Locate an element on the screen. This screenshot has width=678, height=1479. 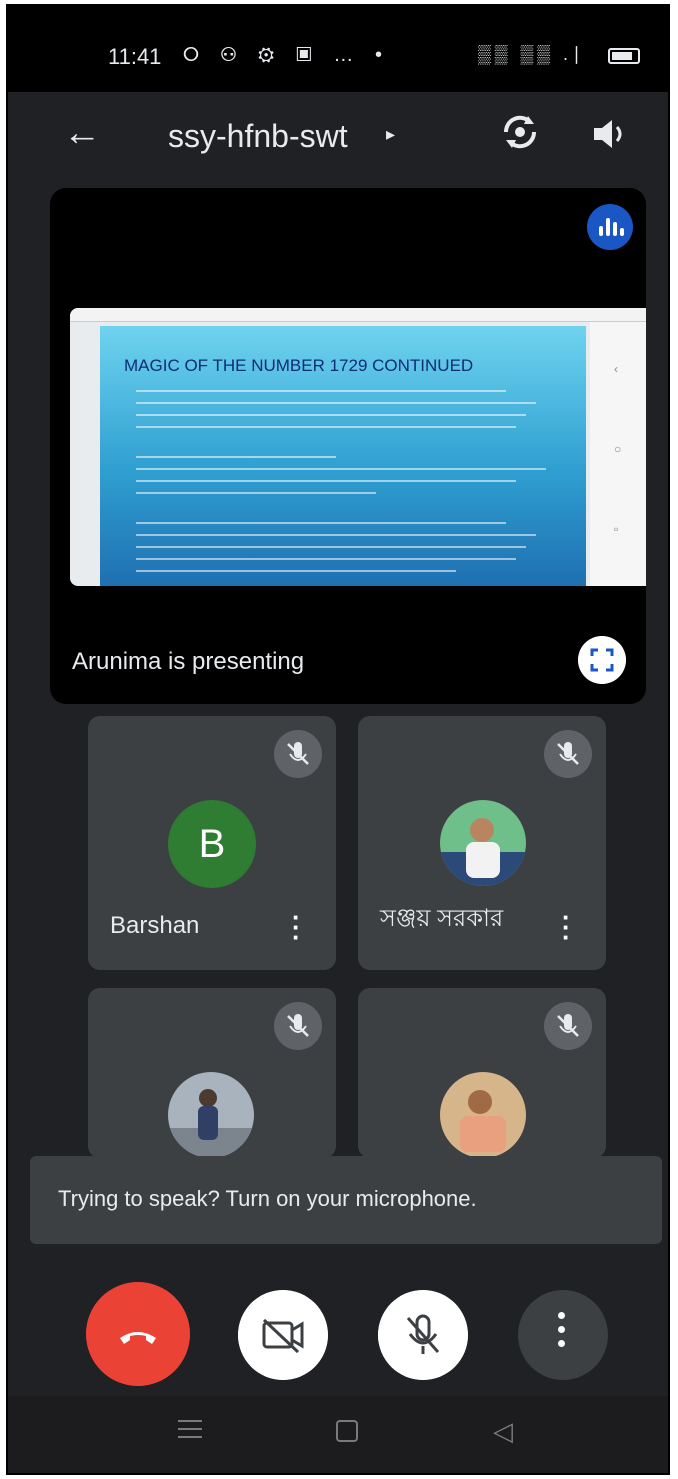
participant-name: Barshan is located at coordinates (155, 925).